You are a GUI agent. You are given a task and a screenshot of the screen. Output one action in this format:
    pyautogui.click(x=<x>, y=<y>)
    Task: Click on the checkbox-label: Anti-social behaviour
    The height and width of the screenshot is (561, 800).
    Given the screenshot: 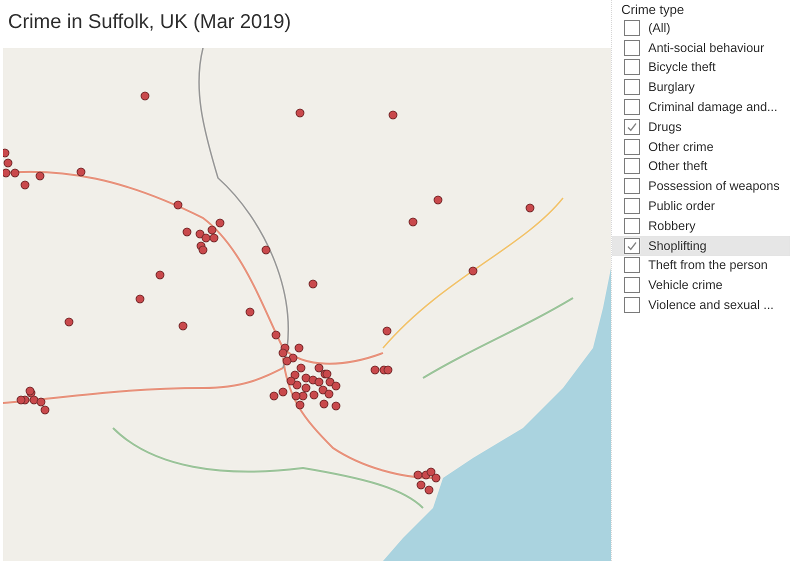 What is the action you would take?
    pyautogui.click(x=706, y=47)
    